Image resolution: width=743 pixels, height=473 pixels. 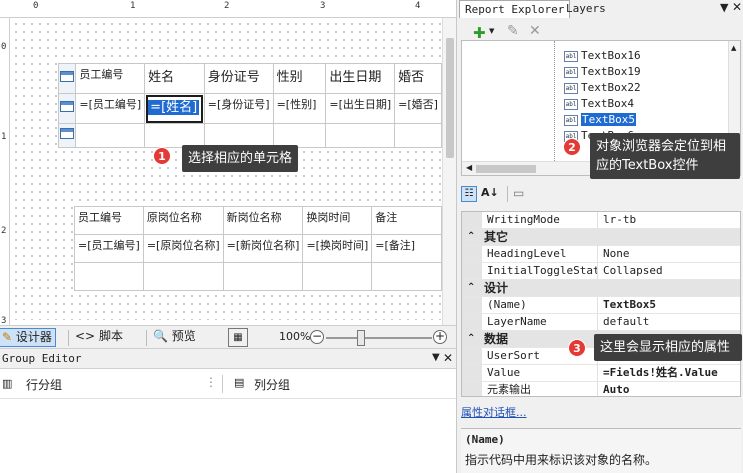 I want to click on splitter-handle: ⋮, so click(x=211, y=382).